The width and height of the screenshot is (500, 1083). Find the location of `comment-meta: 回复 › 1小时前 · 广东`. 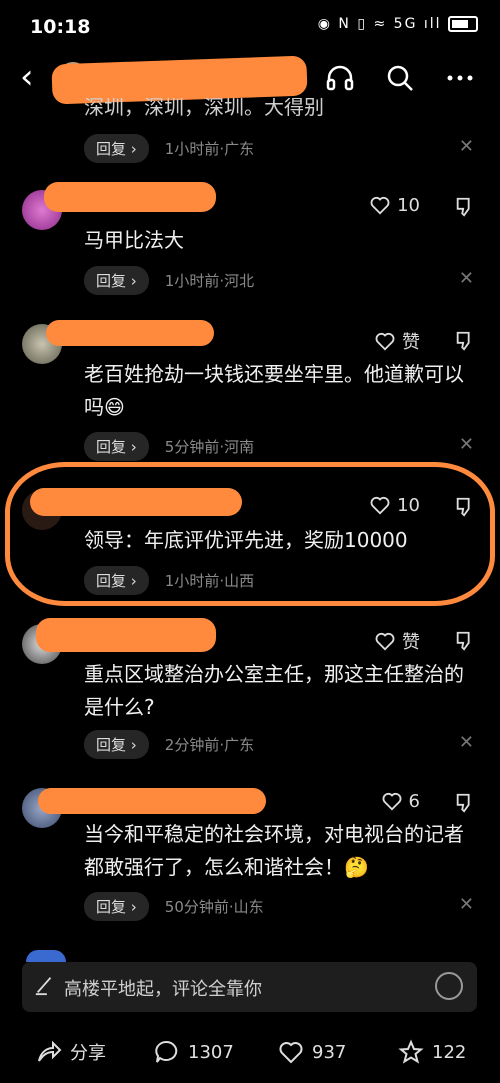

comment-meta: 回复 › 1小时前 · 广东 is located at coordinates (169, 148).